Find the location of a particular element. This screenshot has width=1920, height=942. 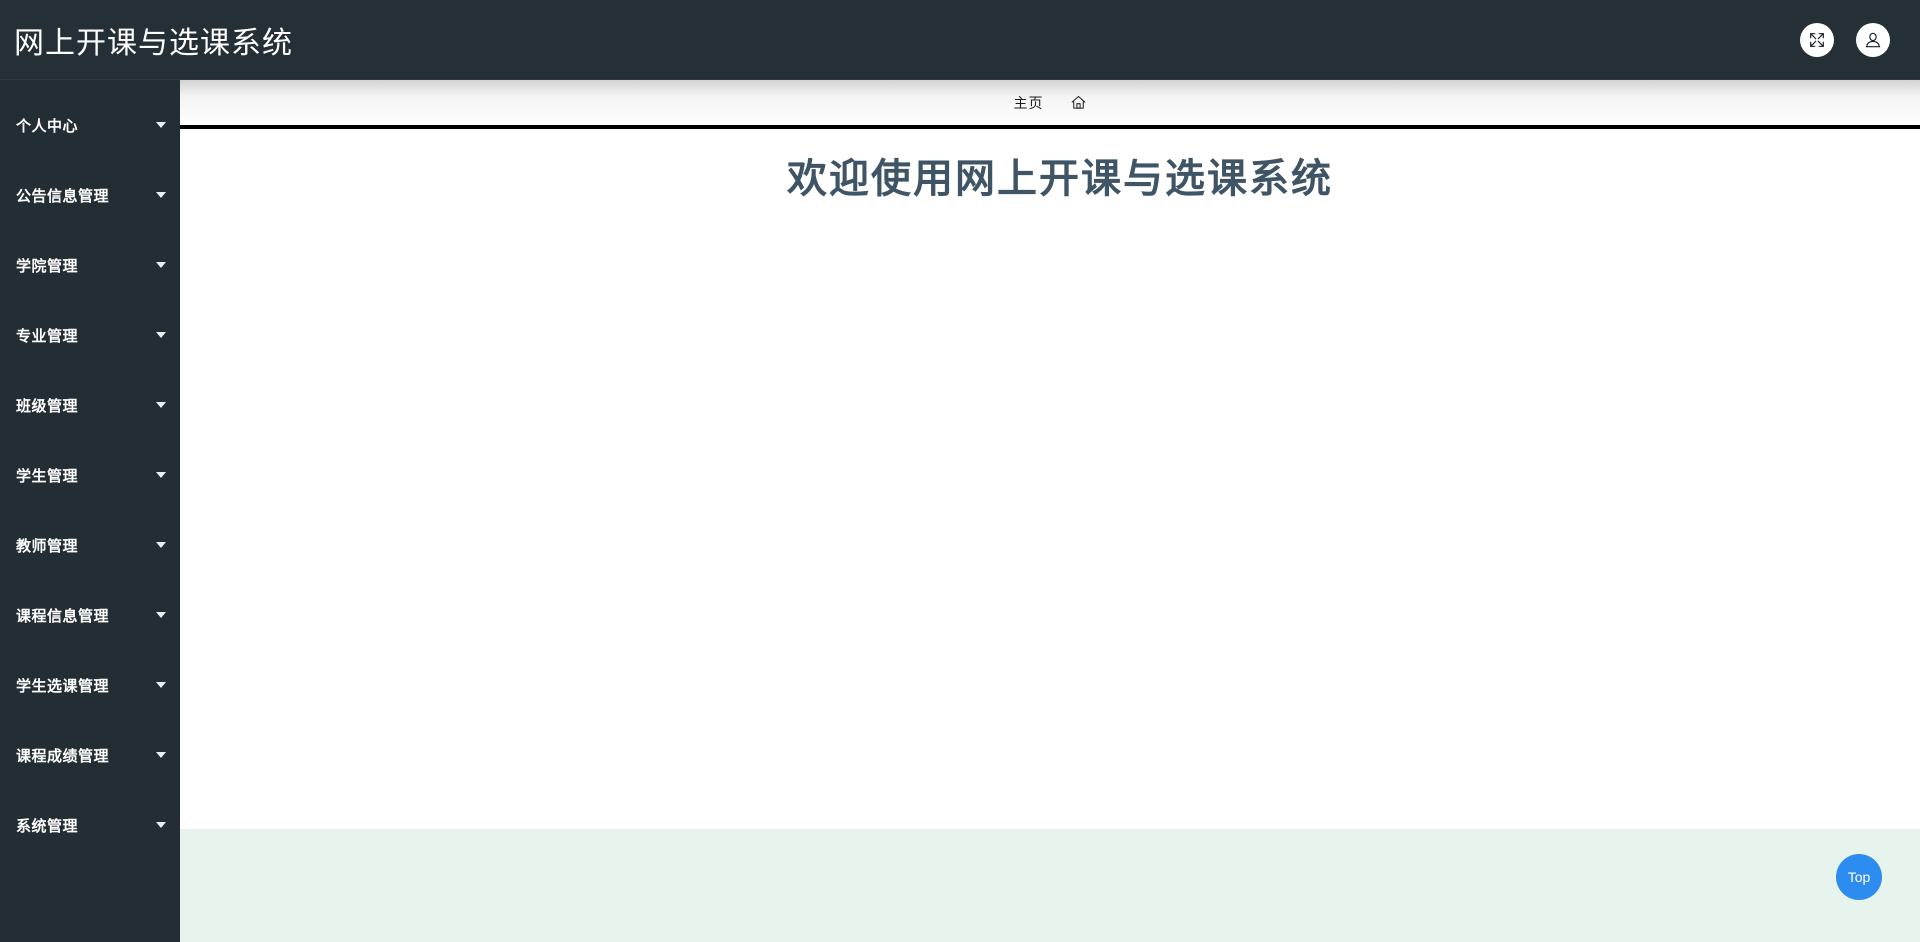

sidebar-item-label: 课程信息管理 is located at coordinates (63, 616).